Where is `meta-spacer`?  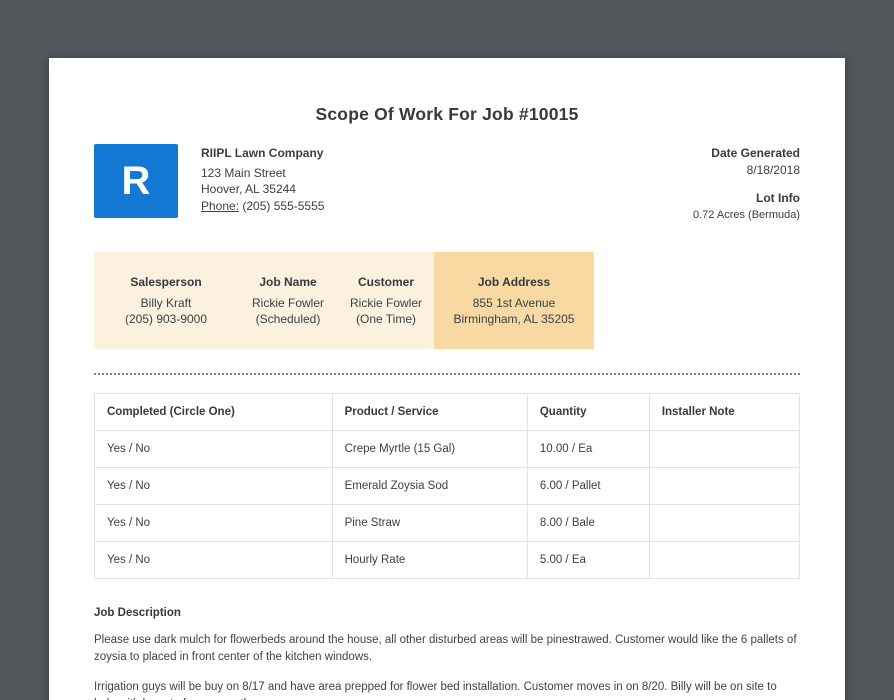
meta-spacer is located at coordinates (746, 184).